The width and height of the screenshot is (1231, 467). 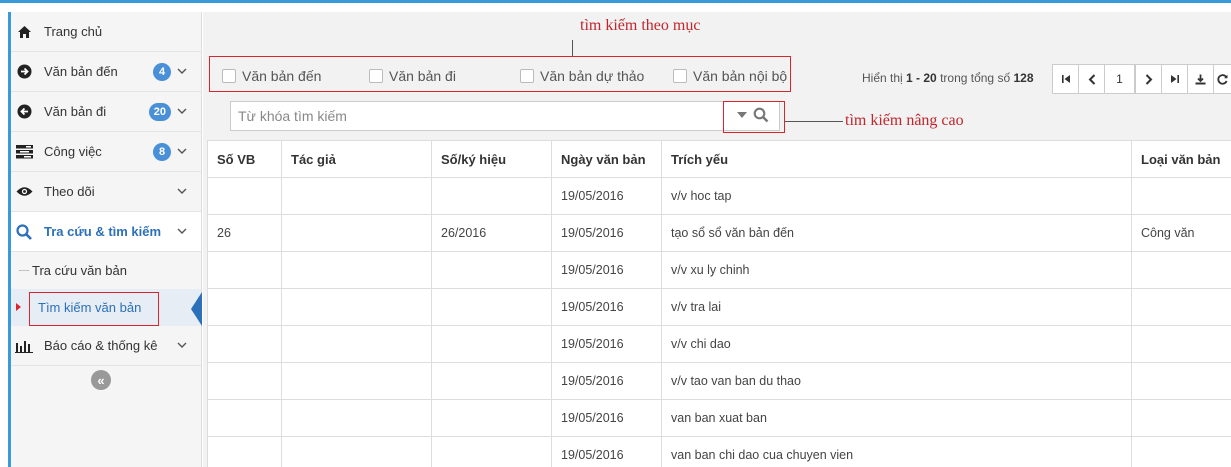 I want to click on download-button, so click(x=1200, y=79).